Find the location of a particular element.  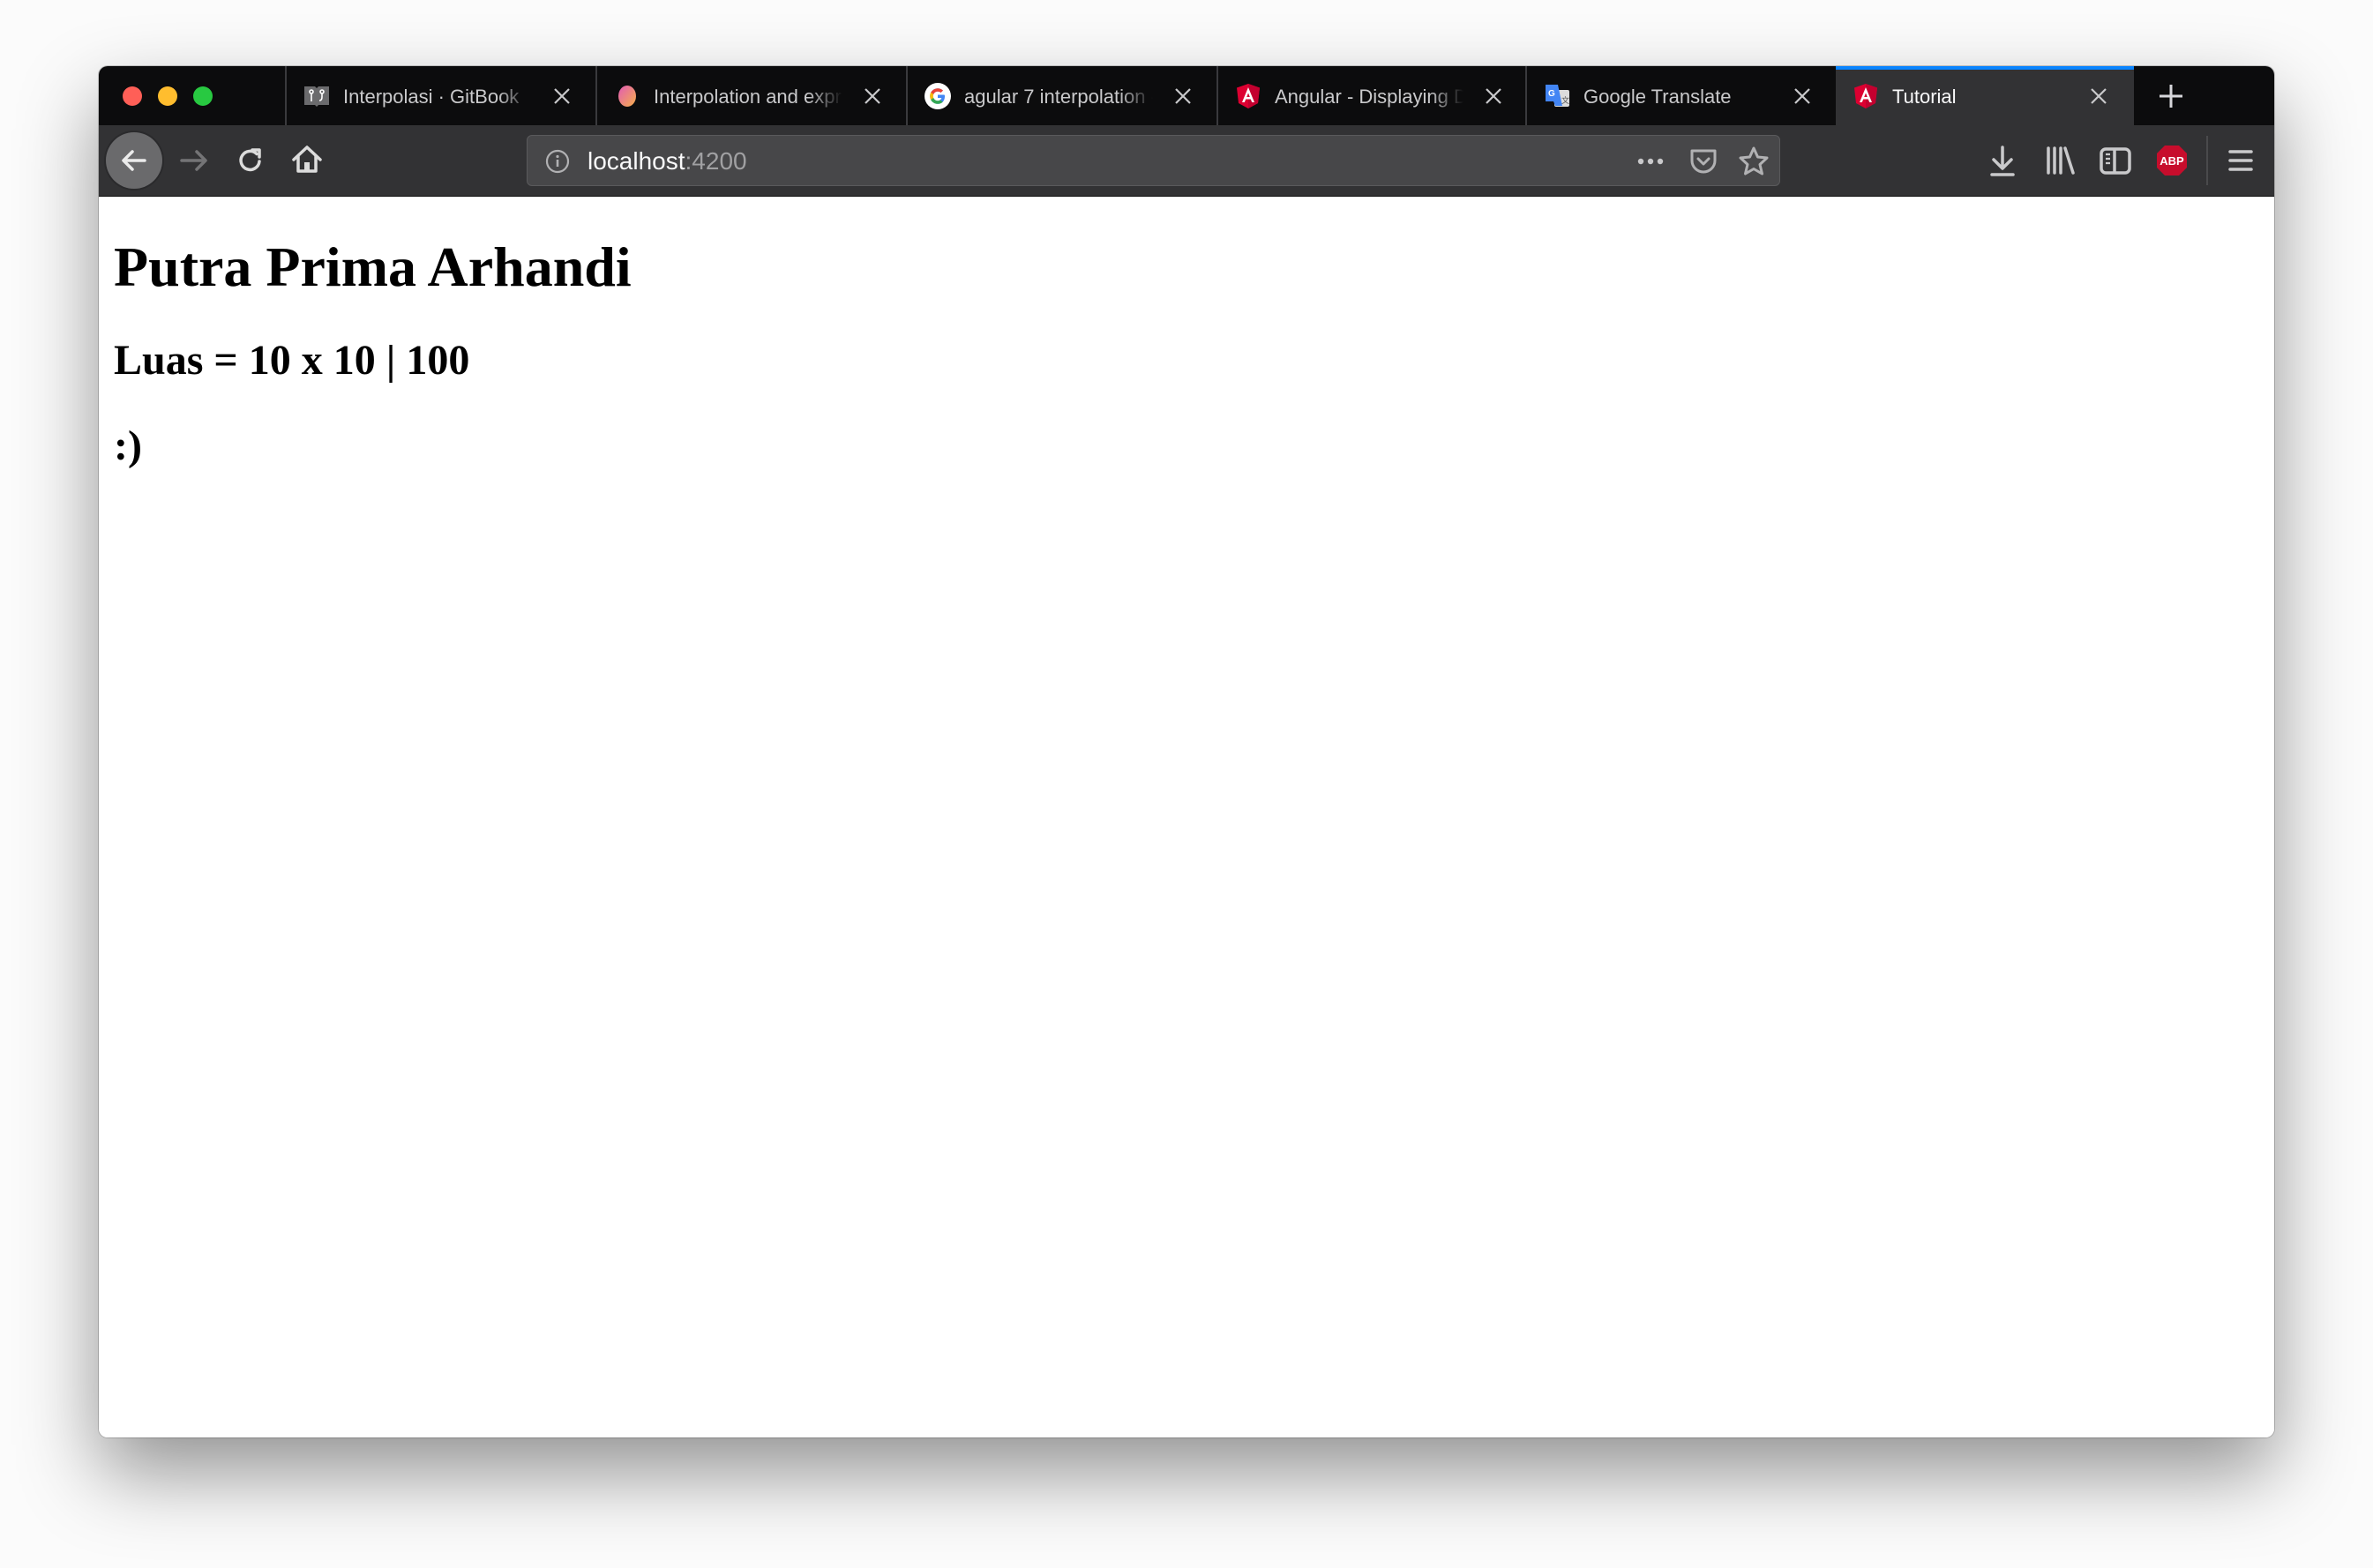

sidebar-icon is located at coordinates (2116, 161).